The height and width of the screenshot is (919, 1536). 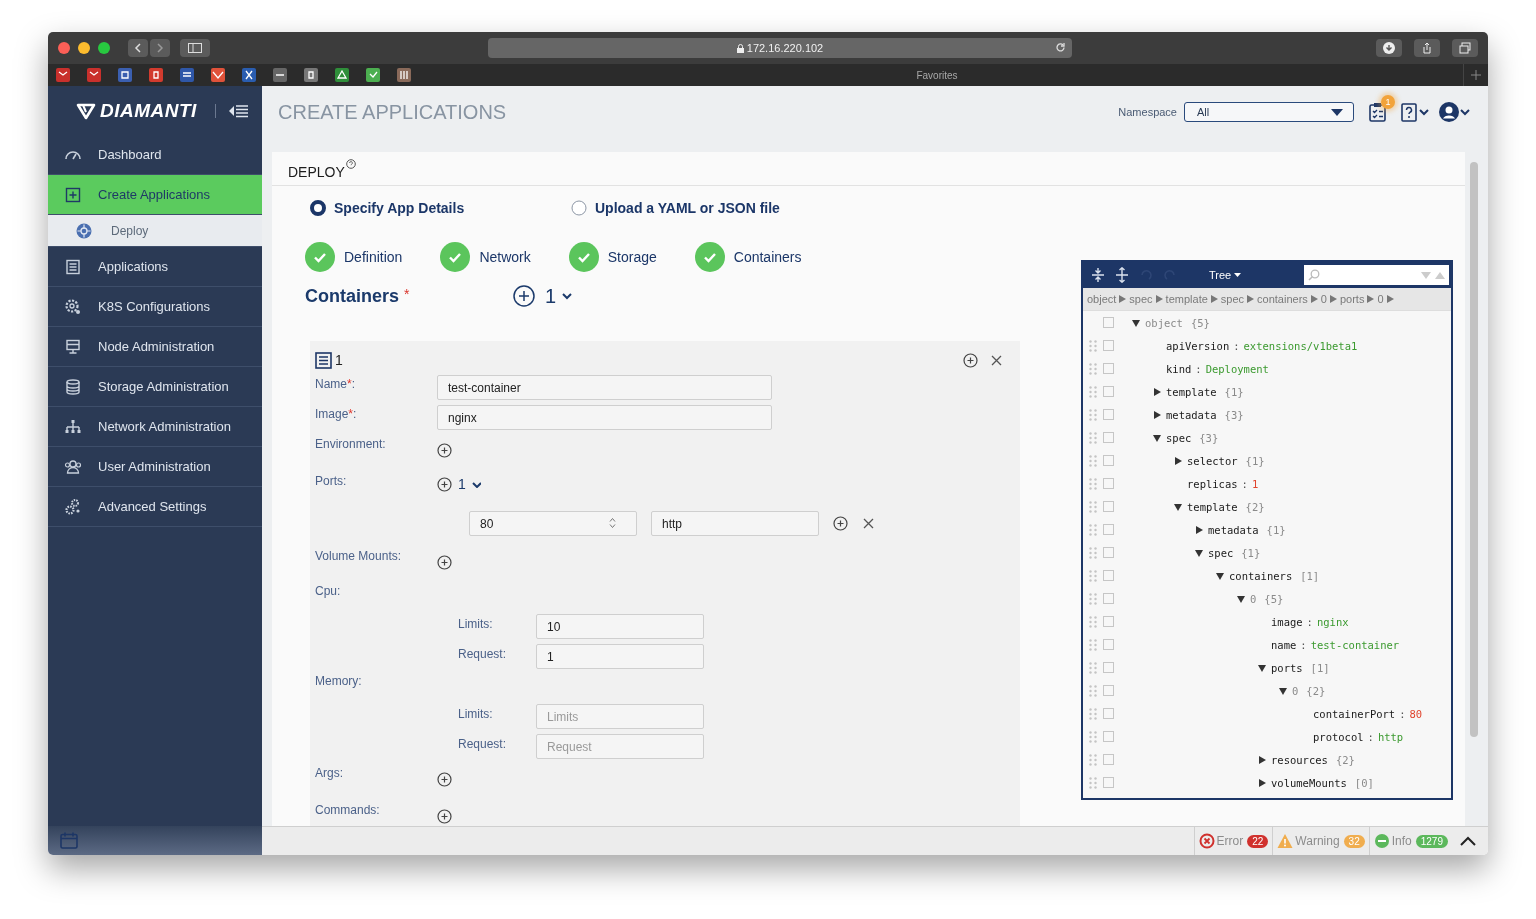 I want to click on reload-icon, so click(x=1060, y=47).